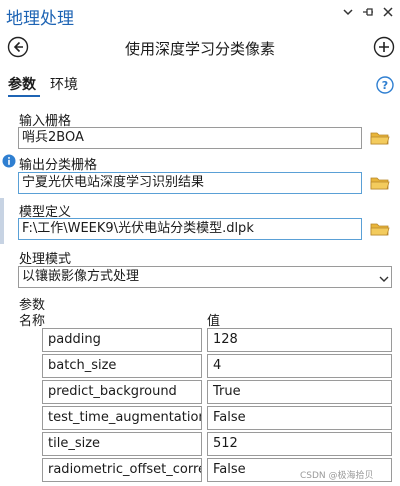 The image size is (400, 486). I want to click on value-column-header: 值, so click(214, 321).